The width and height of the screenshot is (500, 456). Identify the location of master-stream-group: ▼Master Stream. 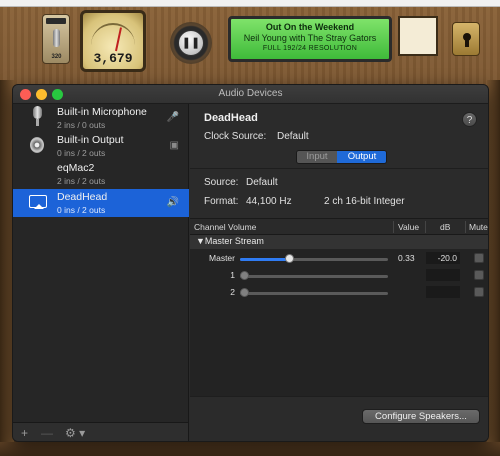
(339, 242).